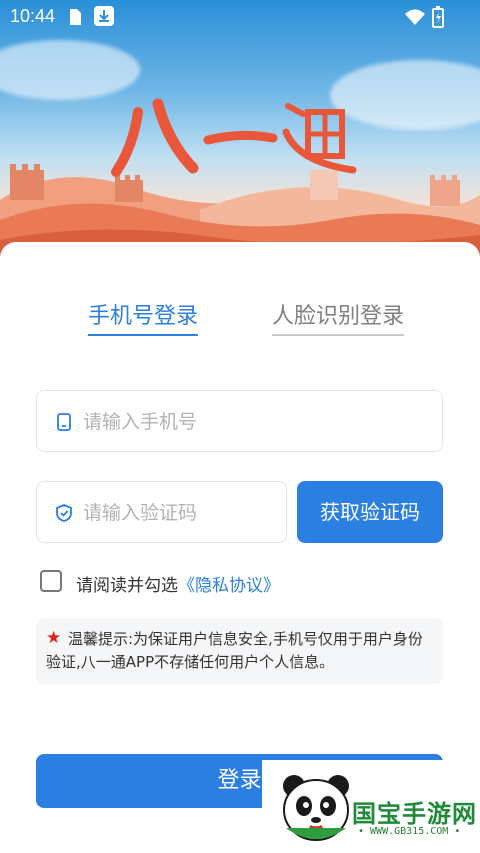 This screenshot has height=853, width=480. I want to click on sim-card-icon, so click(75, 17).